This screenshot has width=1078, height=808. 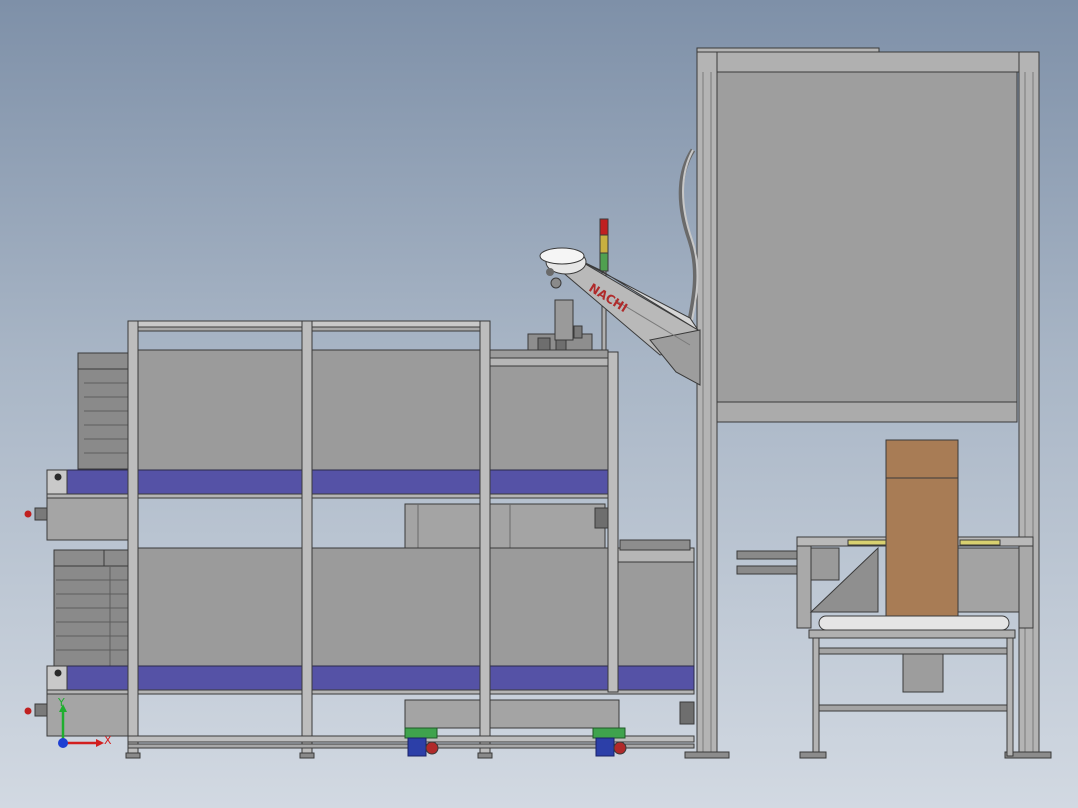 What do you see at coordinates (922, 459) in the screenshot?
I see `carton-top-flap` at bounding box center [922, 459].